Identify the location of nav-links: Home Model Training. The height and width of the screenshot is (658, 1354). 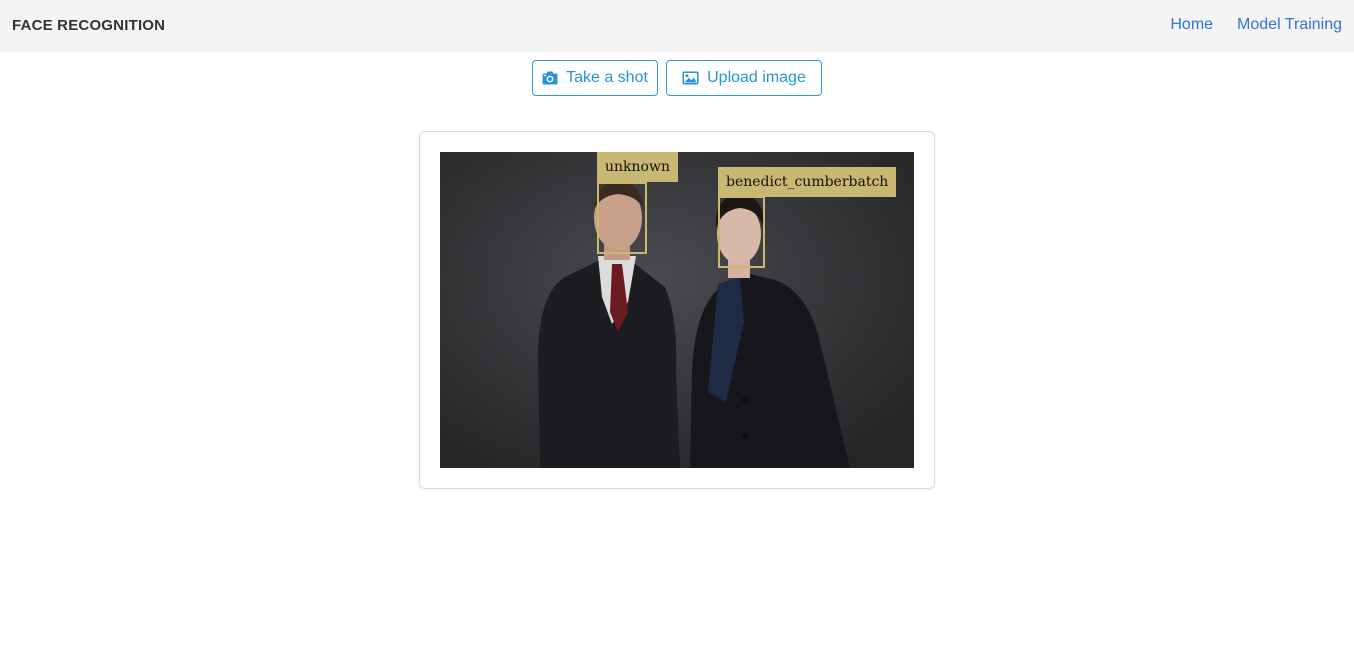
(1256, 25).